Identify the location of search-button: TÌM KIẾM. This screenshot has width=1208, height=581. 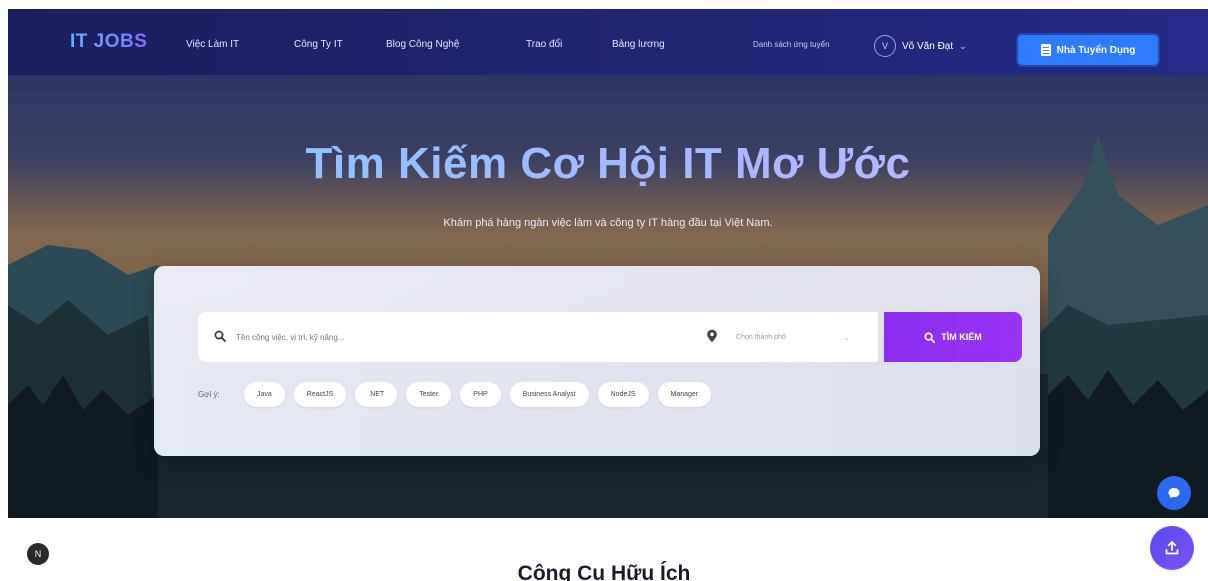
(953, 337).